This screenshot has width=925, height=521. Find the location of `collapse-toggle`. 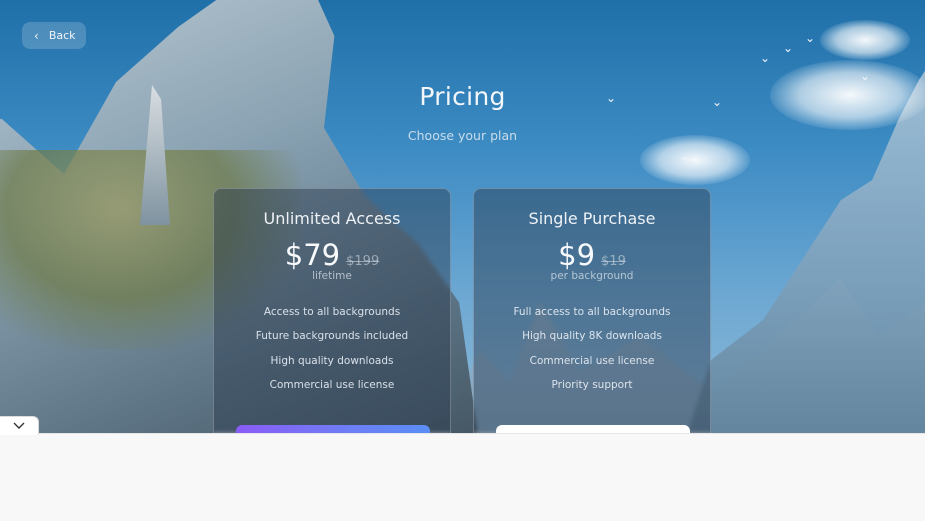

collapse-toggle is located at coordinates (19, 425).